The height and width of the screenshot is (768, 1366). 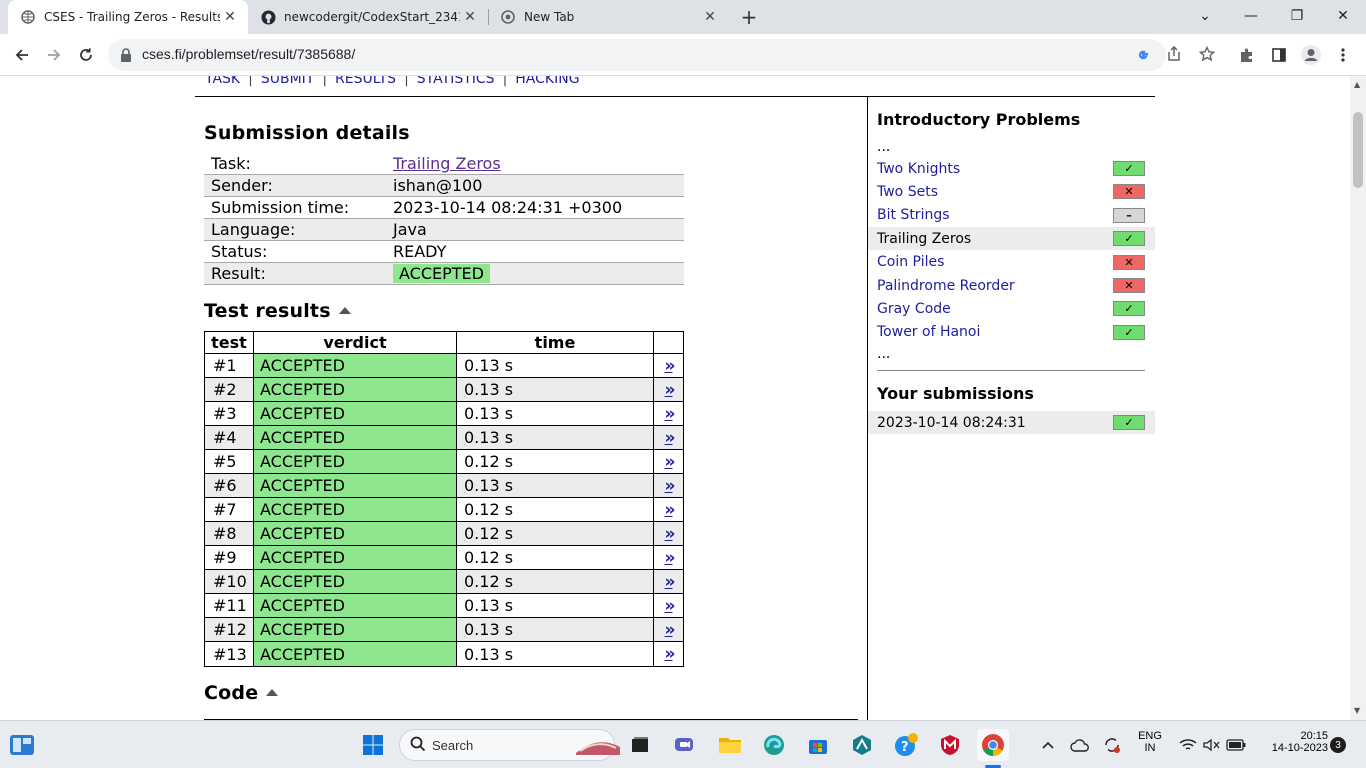 I want to click on nav-submit-link: SUBMIT, so click(x=288, y=81).